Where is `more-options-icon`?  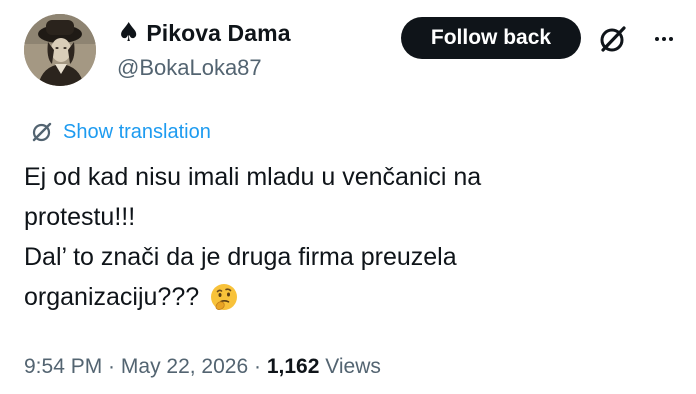
more-options-icon is located at coordinates (664, 39).